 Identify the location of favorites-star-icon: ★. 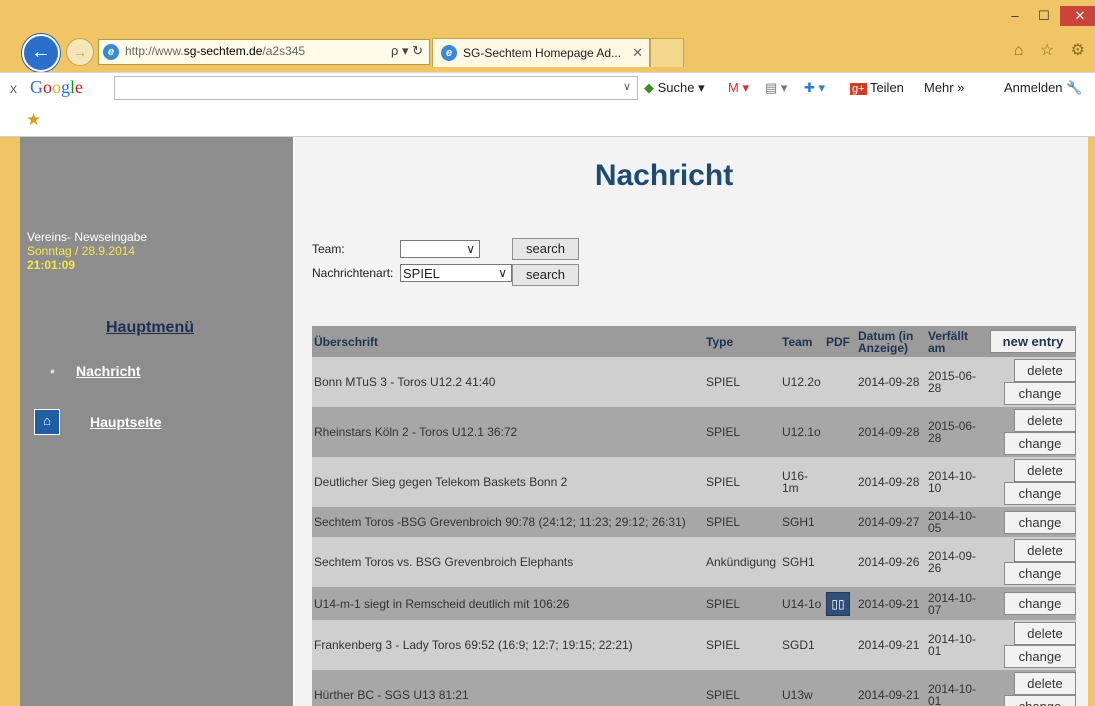
(33, 120).